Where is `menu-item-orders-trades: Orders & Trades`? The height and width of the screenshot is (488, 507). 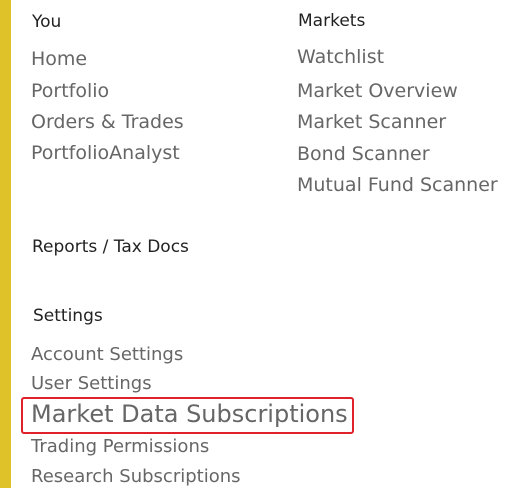
menu-item-orders-trades: Orders & Trades is located at coordinates (107, 122).